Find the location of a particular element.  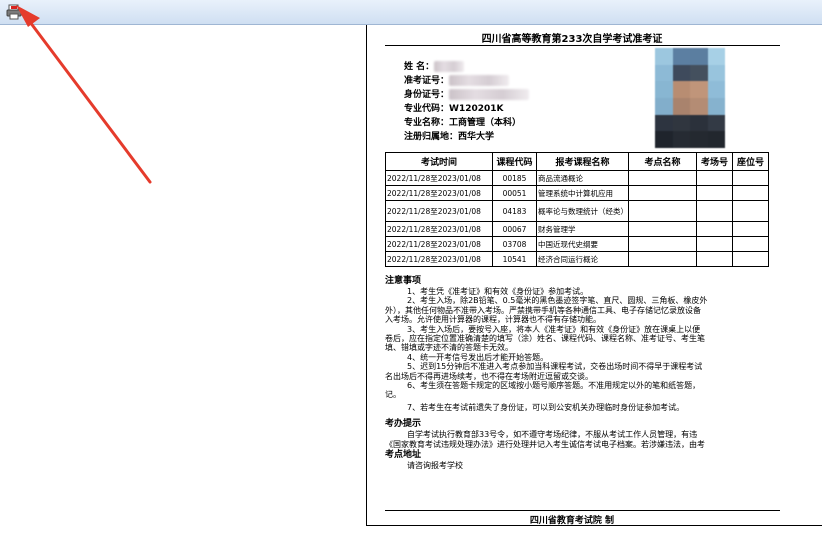

column-header: 考点名称 is located at coordinates (662, 161).